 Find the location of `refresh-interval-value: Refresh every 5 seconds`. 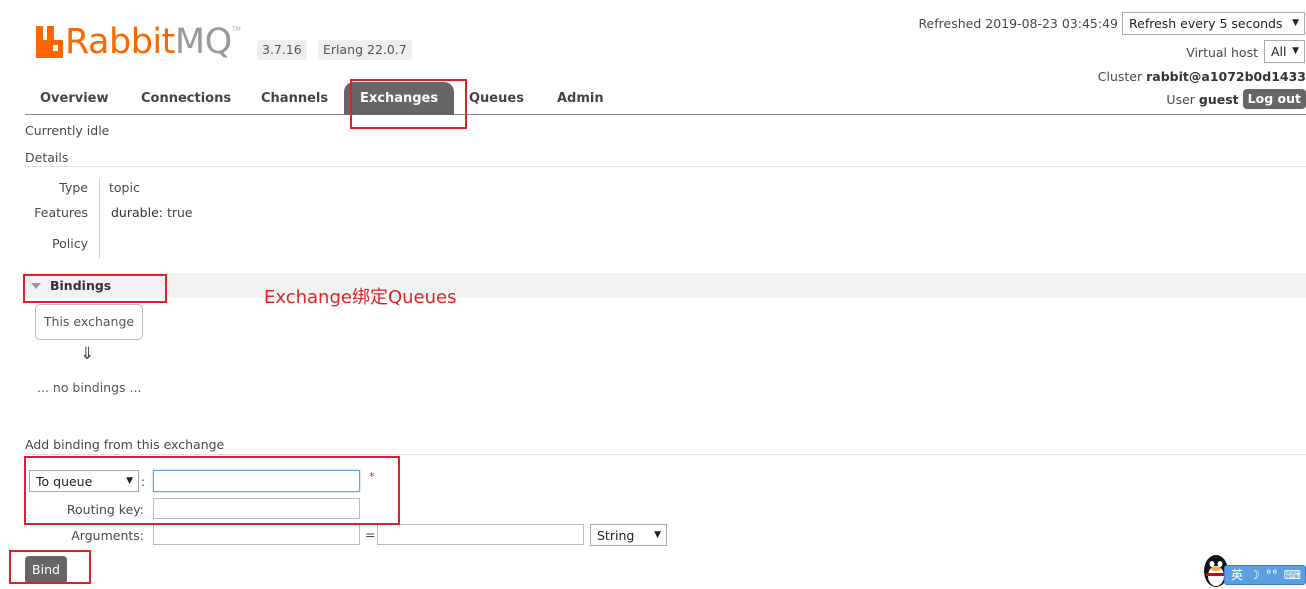

refresh-interval-value: Refresh every 5 seconds is located at coordinates (1206, 23).